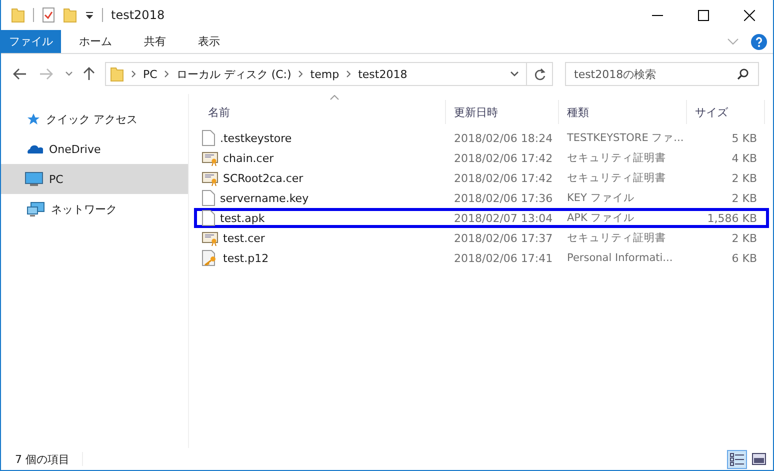  I want to click on star-icon, so click(33, 119).